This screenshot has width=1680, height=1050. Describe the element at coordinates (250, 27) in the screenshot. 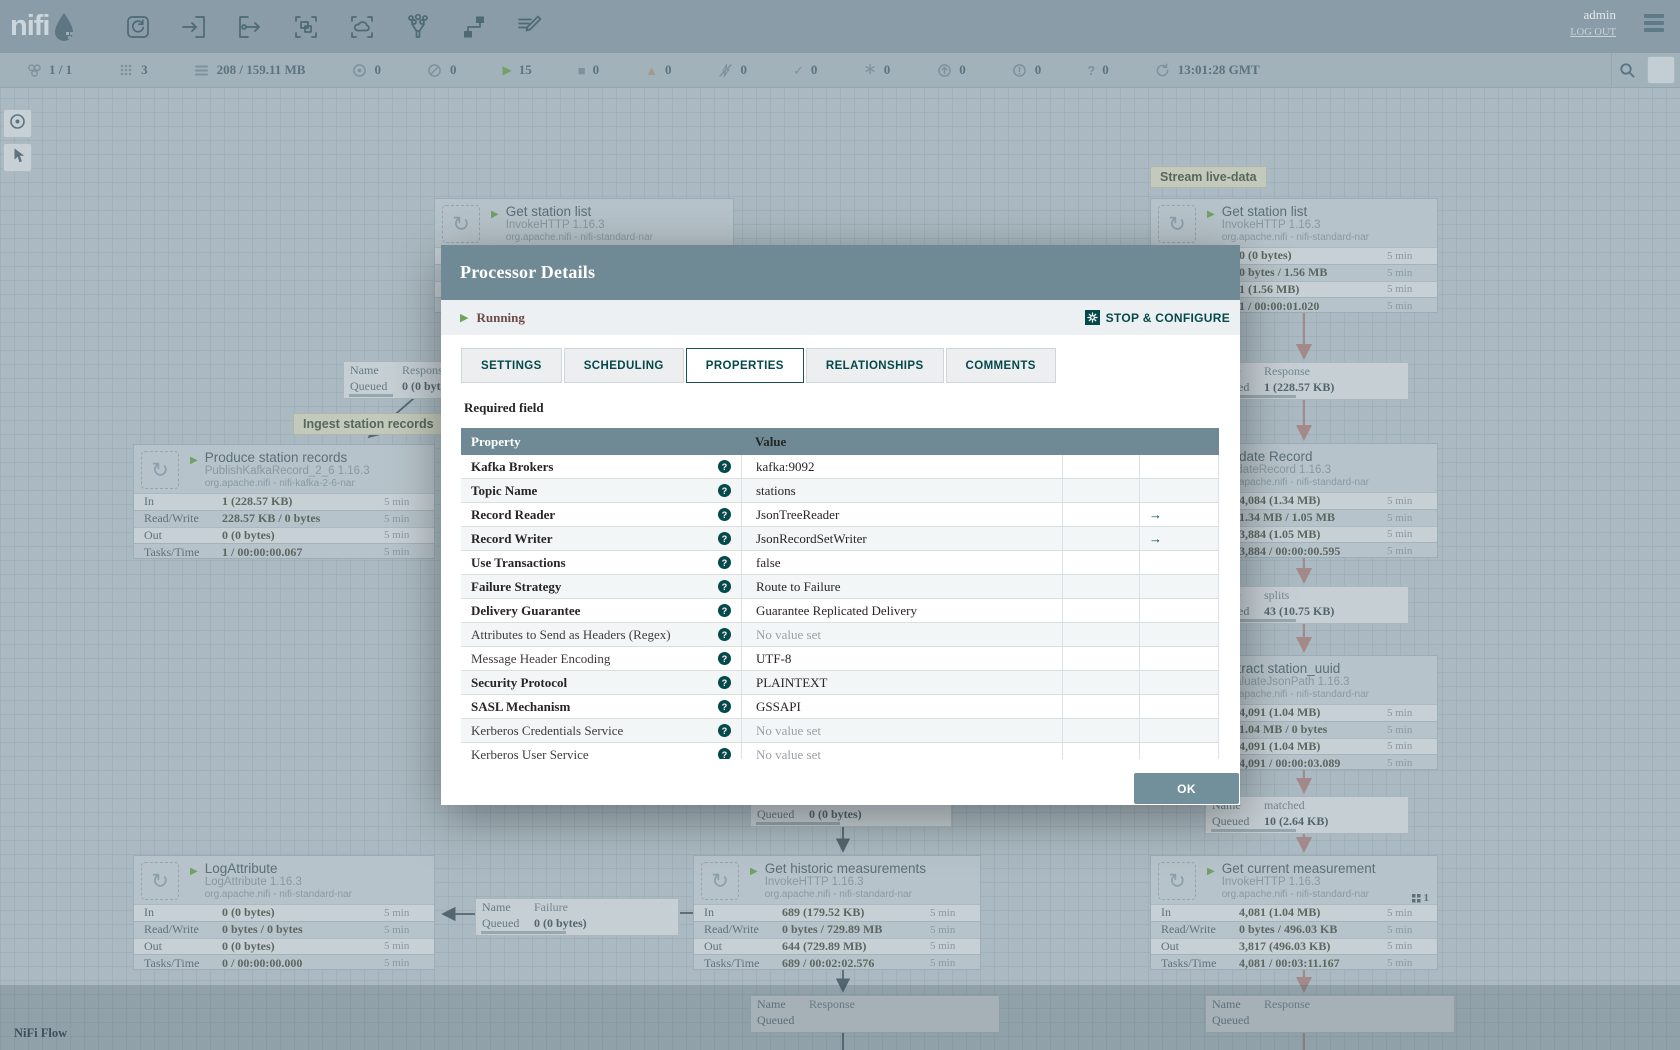

I see `output-port-icon` at that location.